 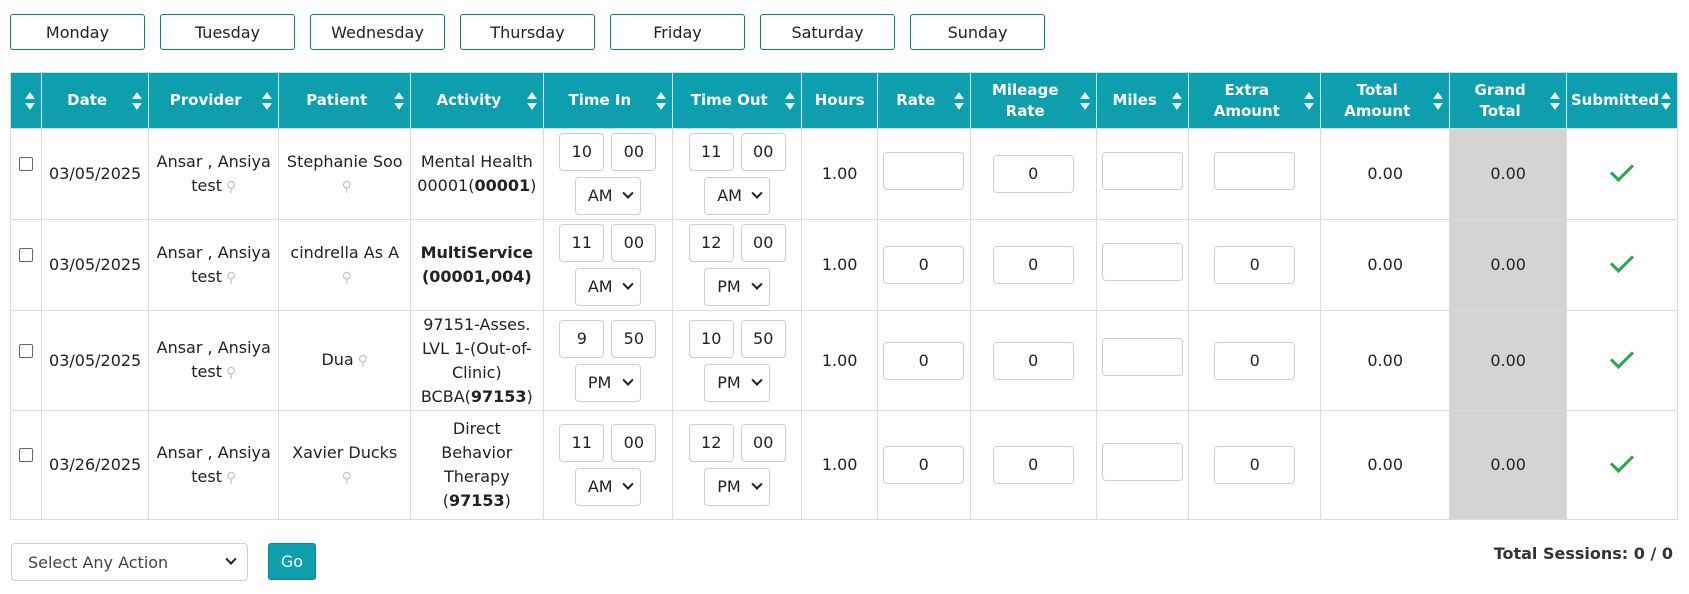 I want to click on time-in-hour-input: 9, so click(x=582, y=338).